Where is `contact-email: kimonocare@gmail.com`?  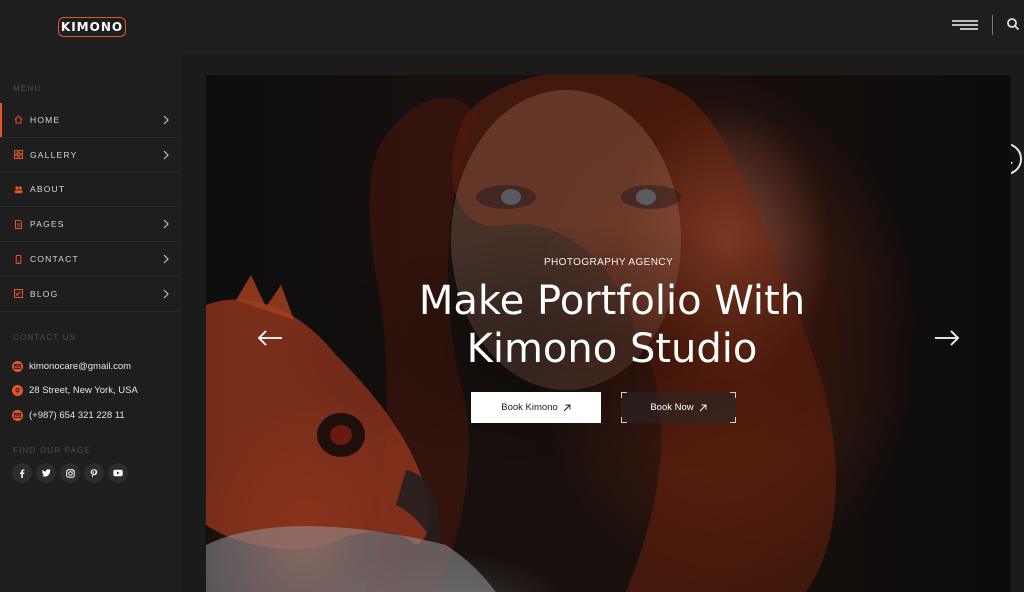 contact-email: kimonocare@gmail.com is located at coordinates (75, 366).